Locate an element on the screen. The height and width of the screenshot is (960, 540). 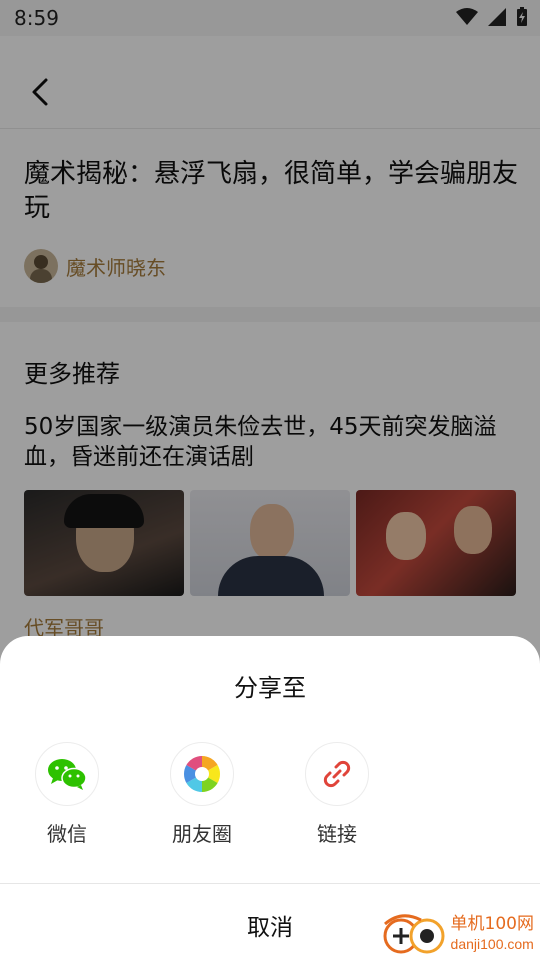
watermark: 单机100网 danji100.com is located at coordinates (457, 934).